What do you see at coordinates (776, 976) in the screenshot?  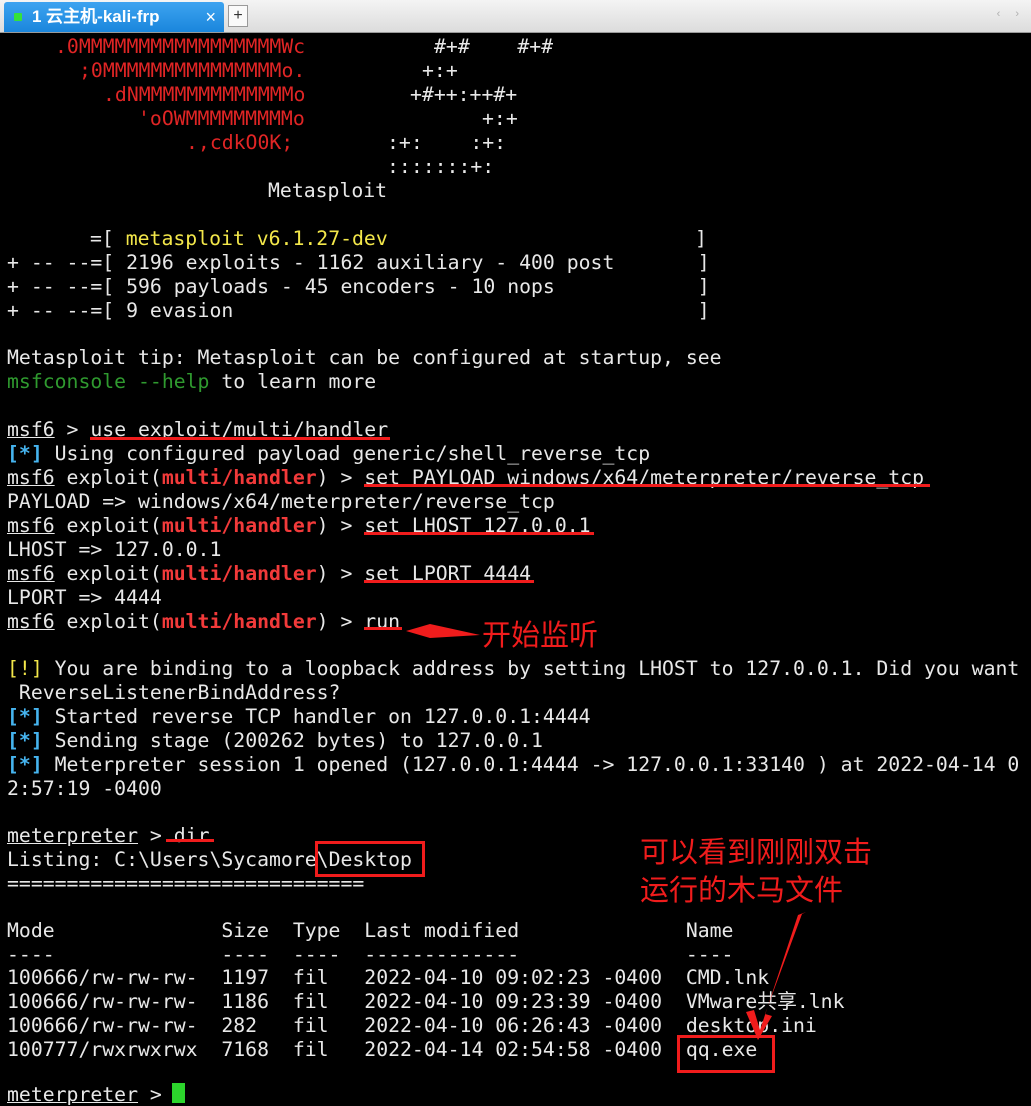 I see `arrow-to-exe` at bounding box center [776, 976].